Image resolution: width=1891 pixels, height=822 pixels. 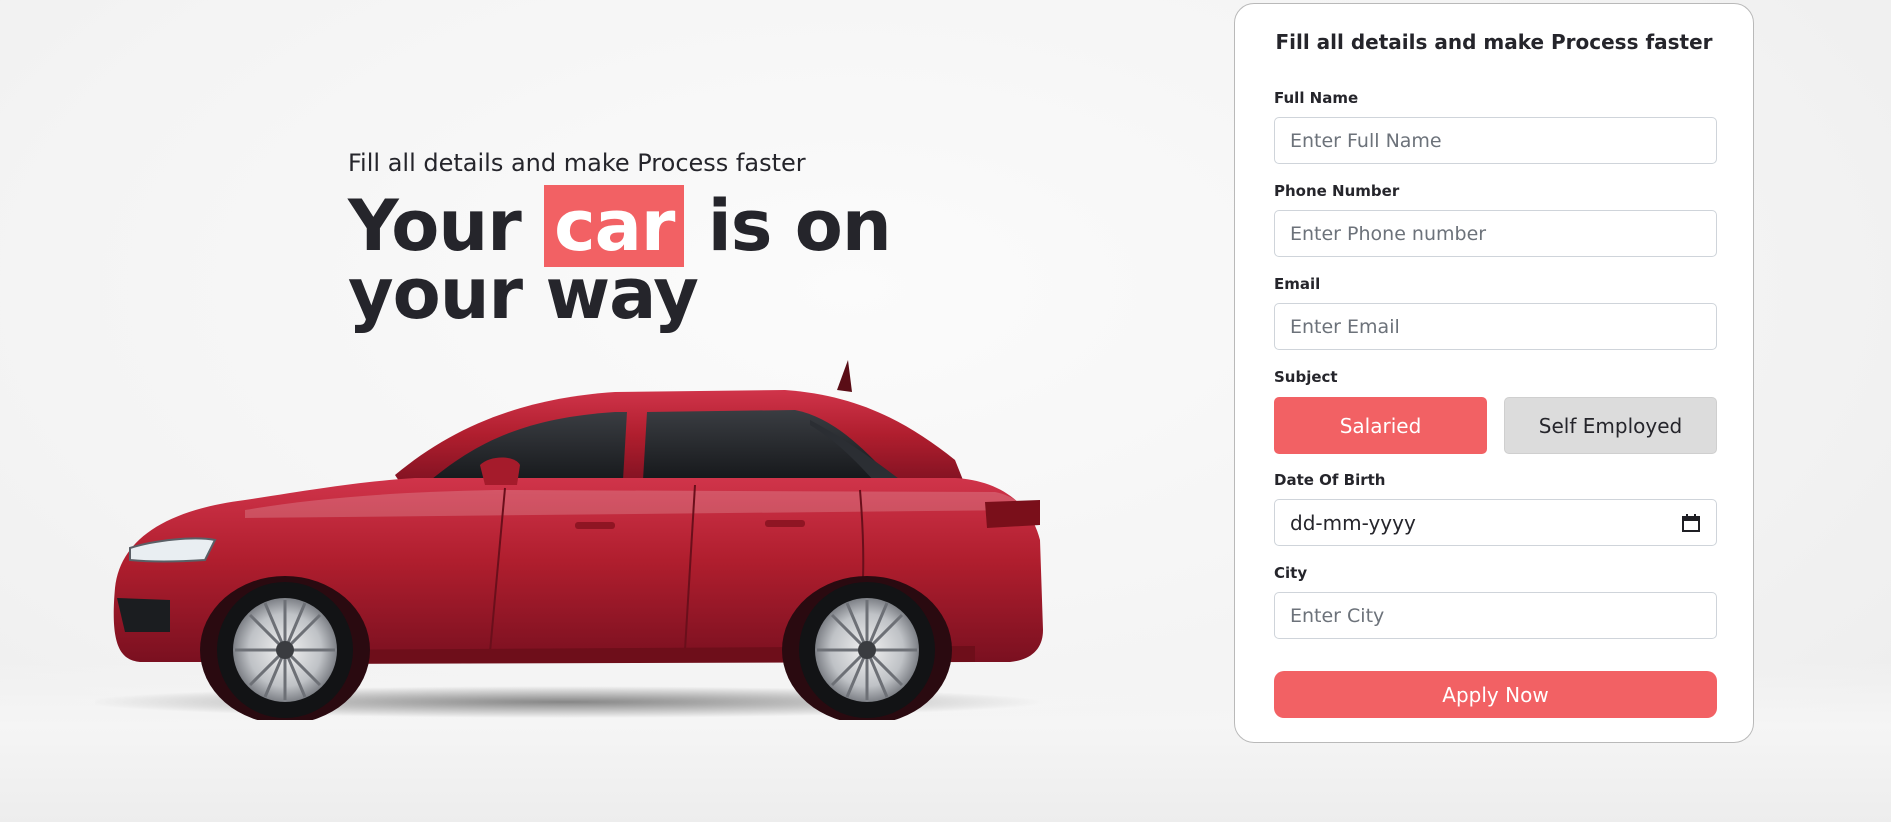 I want to click on front-wheel, so click(x=285, y=650).